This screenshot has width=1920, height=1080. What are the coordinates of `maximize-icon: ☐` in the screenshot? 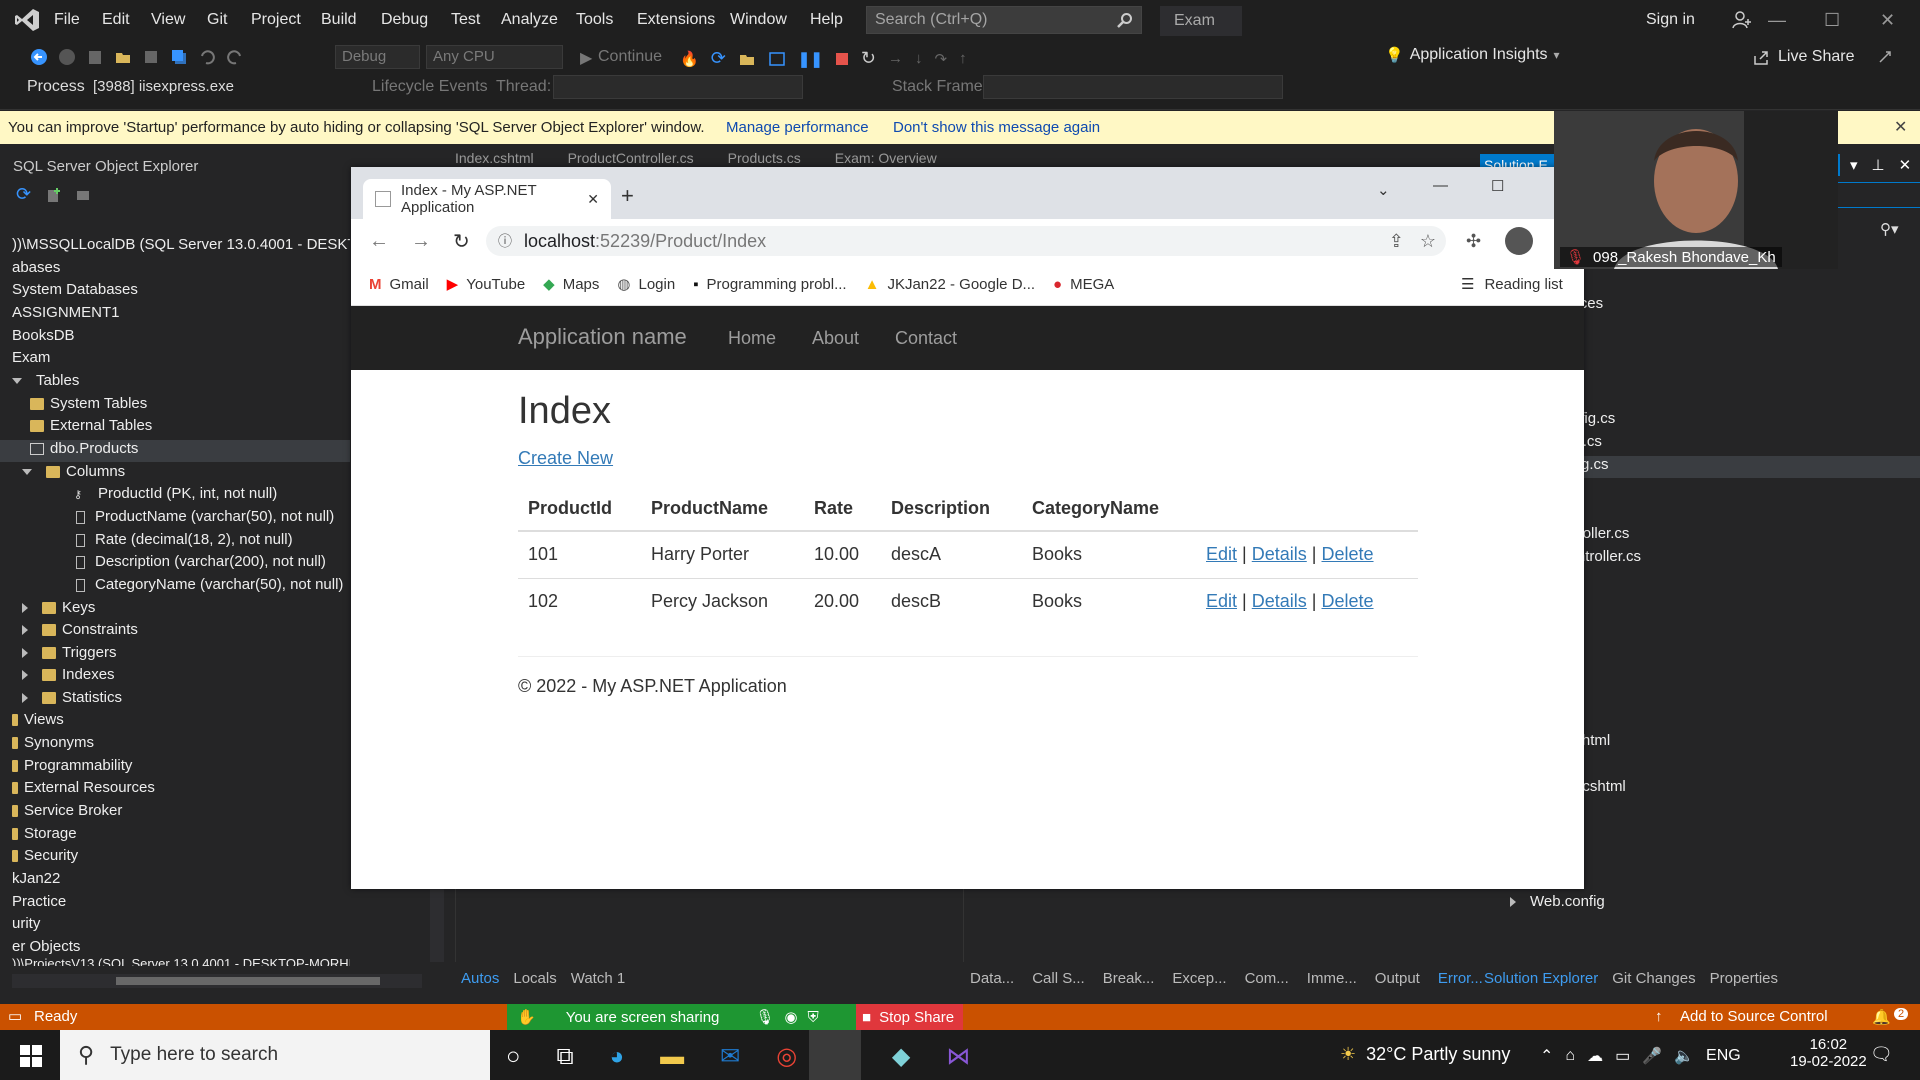 It's located at (1832, 20).